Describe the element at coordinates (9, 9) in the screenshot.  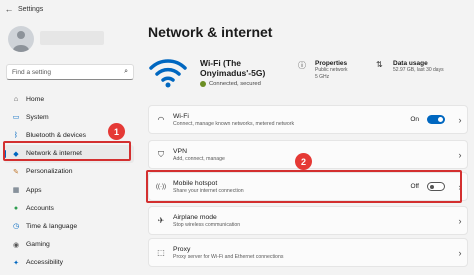
I see `back-arrow-icon: ←` at that location.